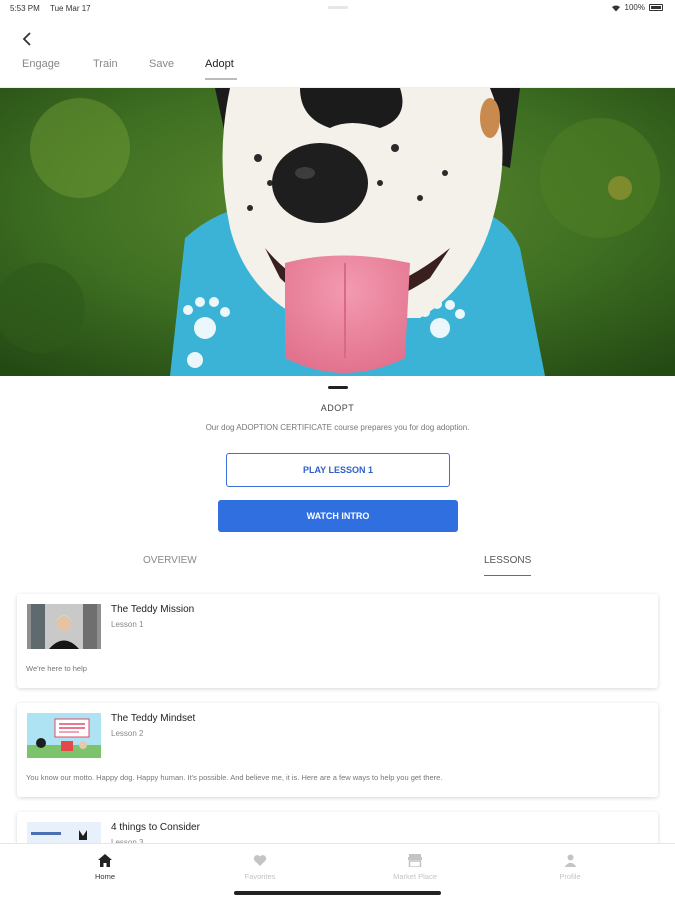  What do you see at coordinates (153, 609) in the screenshot?
I see `lesson-title: The Teddy Mission` at bounding box center [153, 609].